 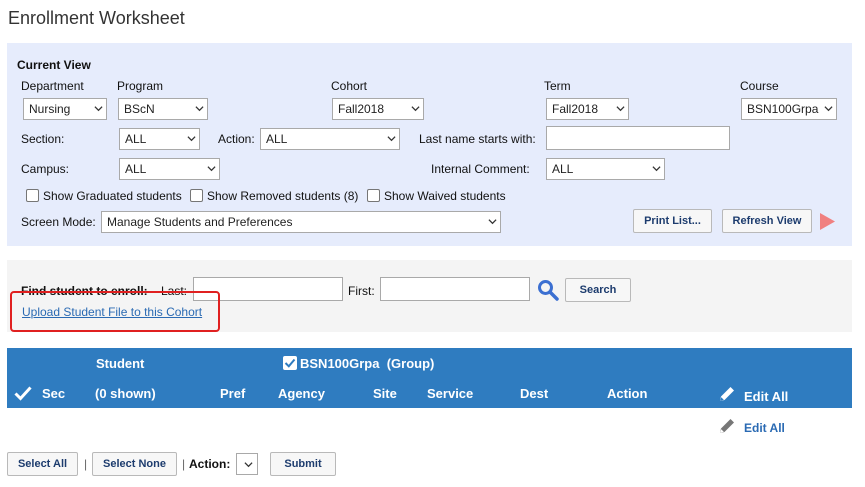 I want to click on course-label: Course, so click(x=759, y=86).